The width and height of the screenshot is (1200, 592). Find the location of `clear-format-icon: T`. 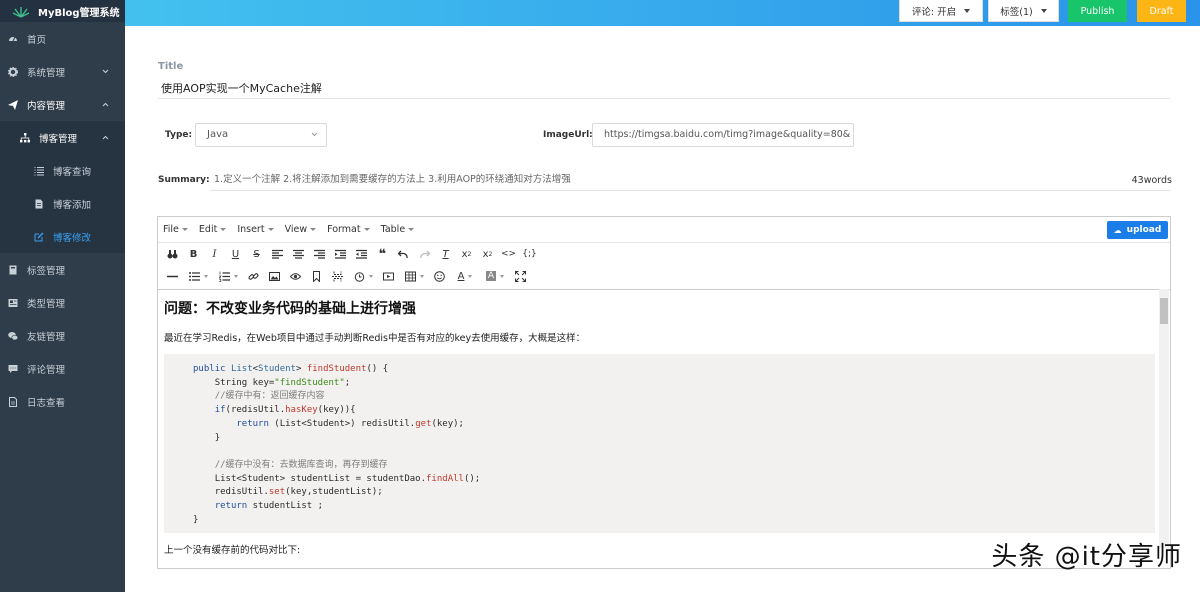

clear-format-icon: T is located at coordinates (445, 254).